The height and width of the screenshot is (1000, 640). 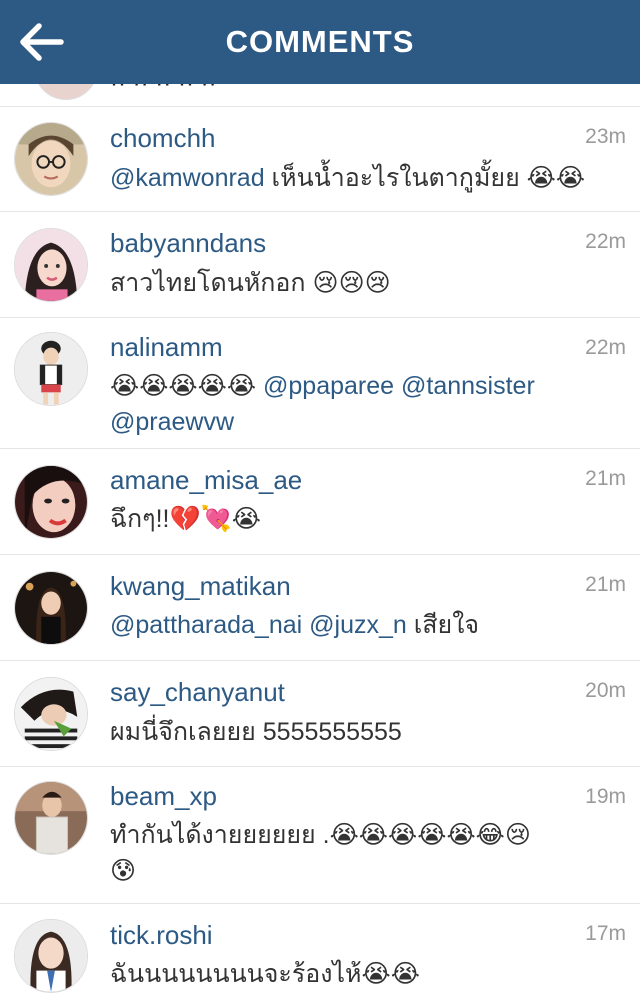 I want to click on comment-text: ผมนี่จึกเลยยย 5555555555, so click(x=368, y=732).